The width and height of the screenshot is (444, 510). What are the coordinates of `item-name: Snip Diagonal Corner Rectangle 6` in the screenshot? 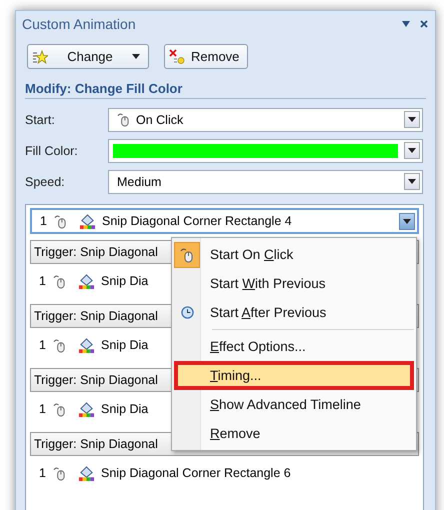 It's located at (196, 473).